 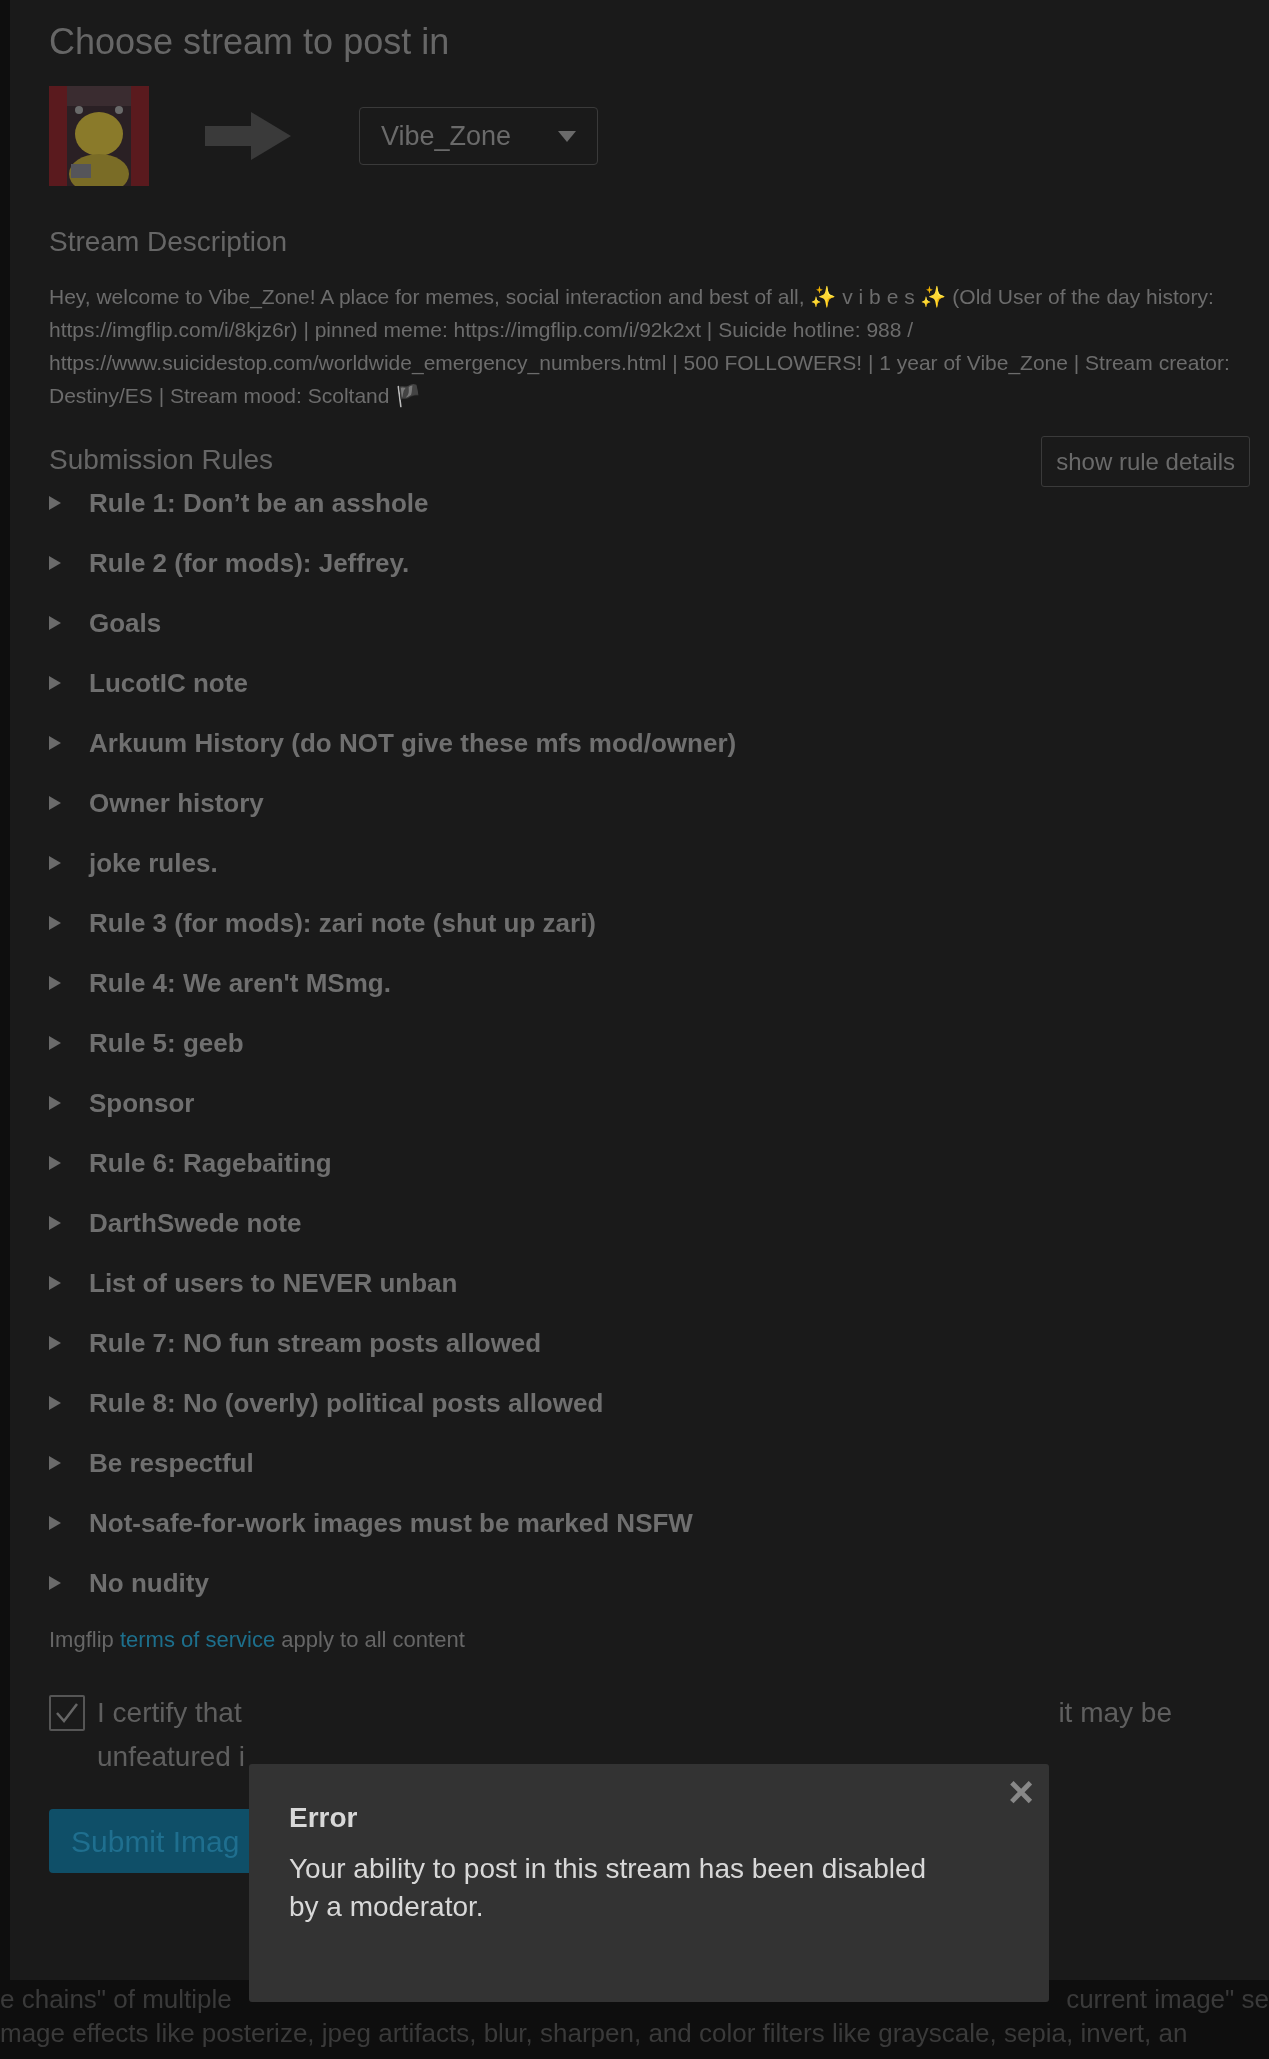 I want to click on rule-title: No nudity, so click(x=149, y=1583).